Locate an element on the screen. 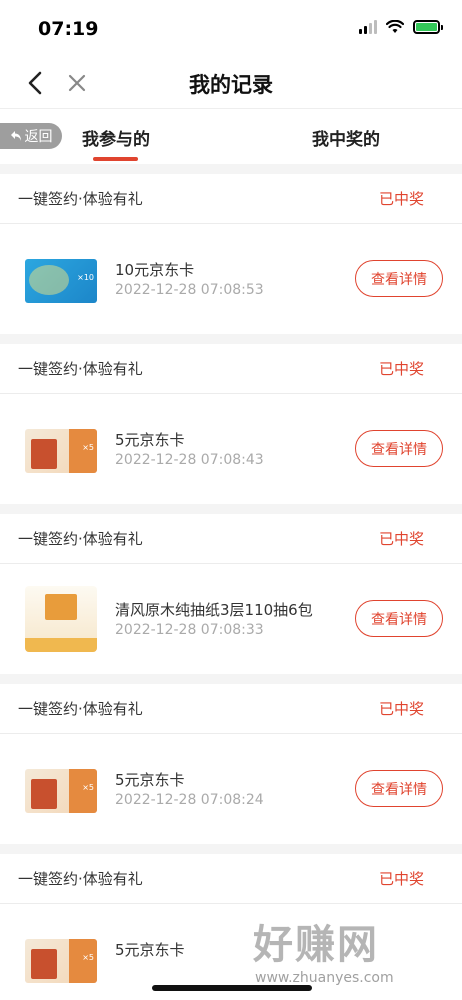 This screenshot has width=462, height=1000. tab-joined: 我参与的 is located at coordinates (116, 137).